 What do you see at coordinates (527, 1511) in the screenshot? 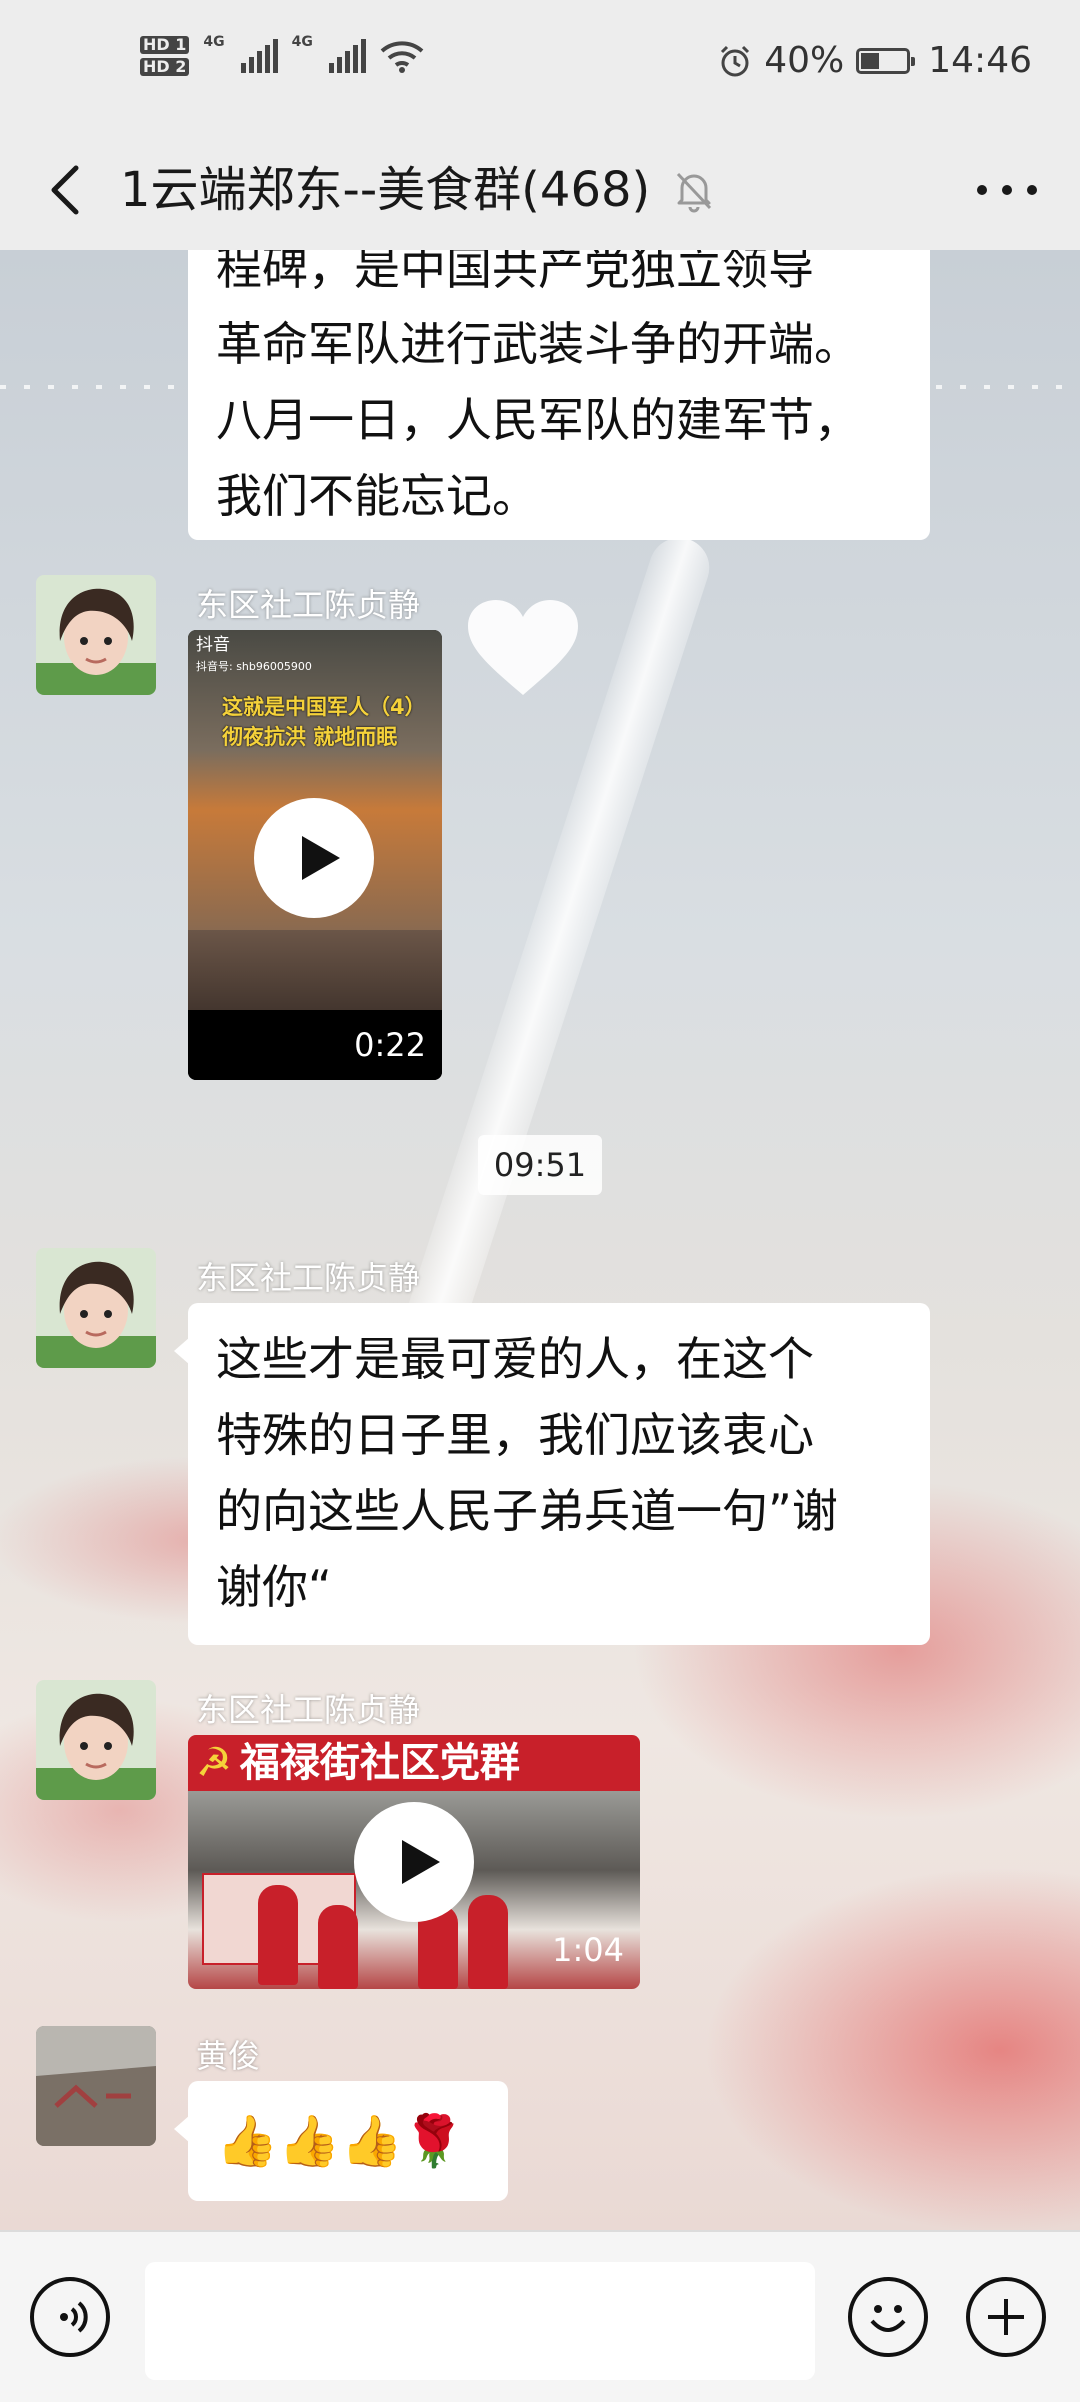
I see `message-line: 的向这些人民子弟兵道一句”谢` at bounding box center [527, 1511].